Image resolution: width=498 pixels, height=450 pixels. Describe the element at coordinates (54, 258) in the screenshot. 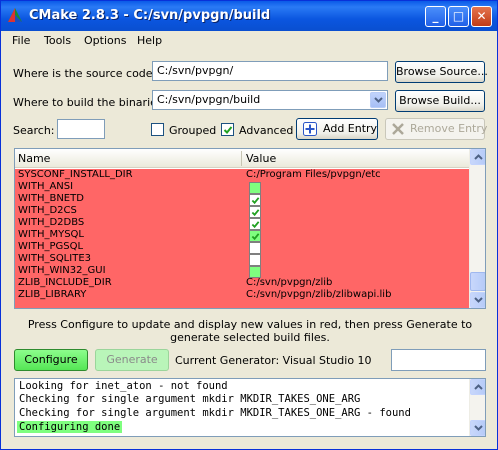

I see `cell-name: WITH_SQLITE3` at that location.